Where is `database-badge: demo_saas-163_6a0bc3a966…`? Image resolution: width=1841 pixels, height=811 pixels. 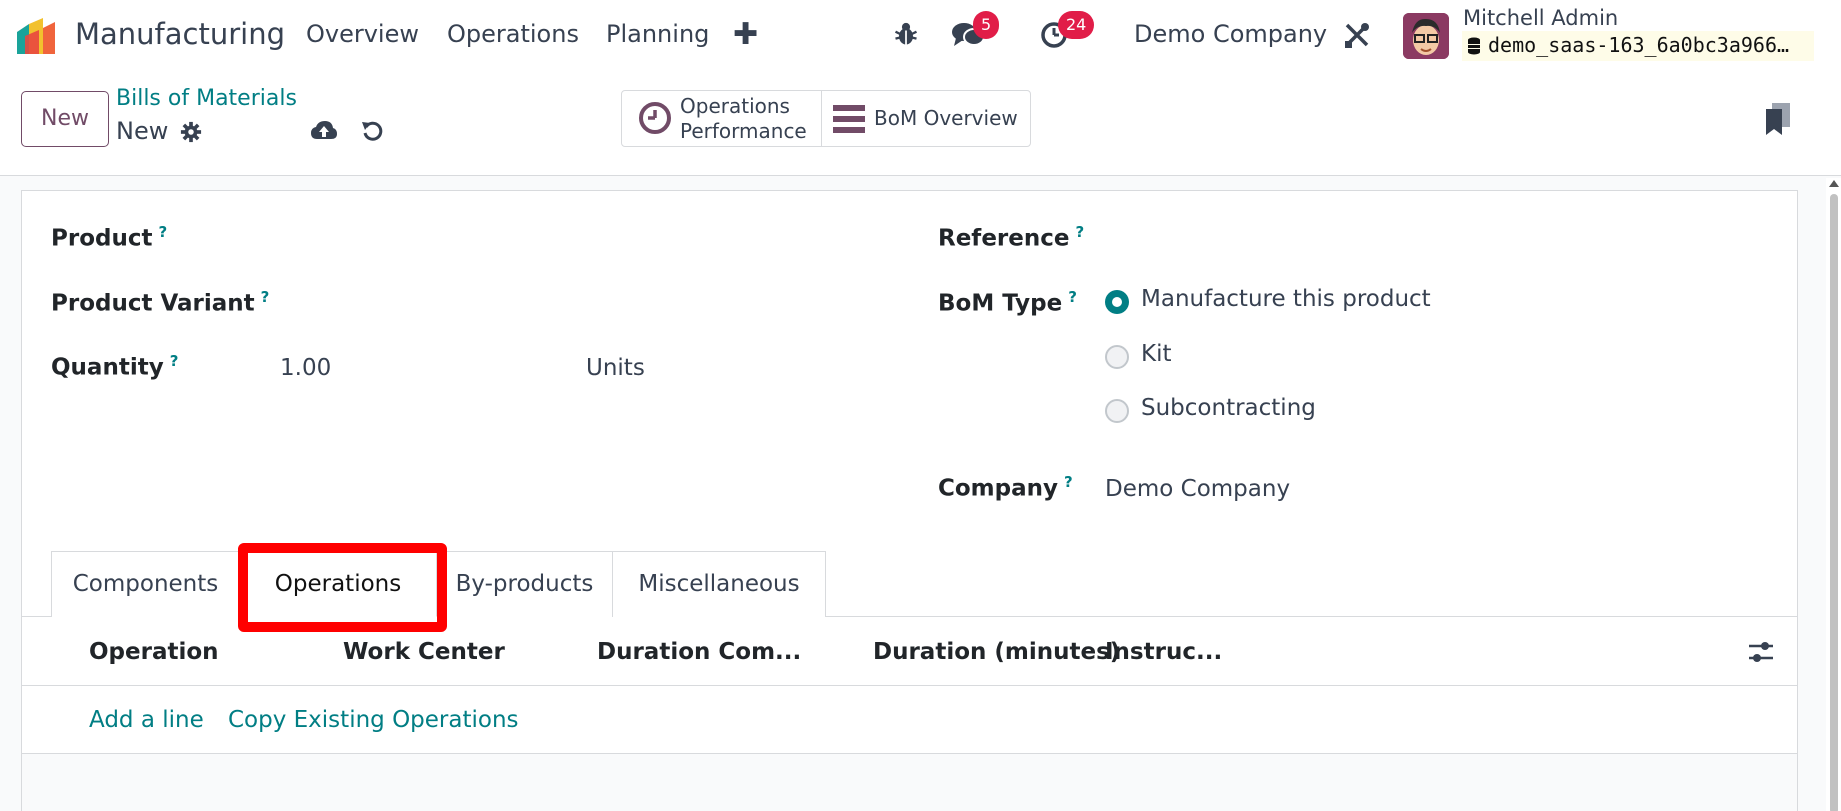
database-badge: demo_saas-163_6a0bc3a966… is located at coordinates (1638, 46).